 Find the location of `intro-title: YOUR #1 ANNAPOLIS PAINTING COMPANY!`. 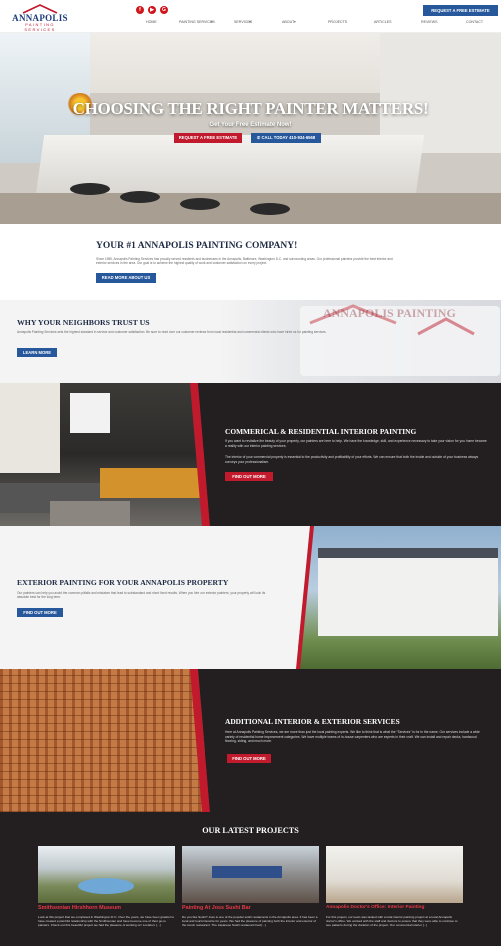

intro-title: YOUR #1 ANNAPOLIS PAINTING COMPANY! is located at coordinates (197, 246).